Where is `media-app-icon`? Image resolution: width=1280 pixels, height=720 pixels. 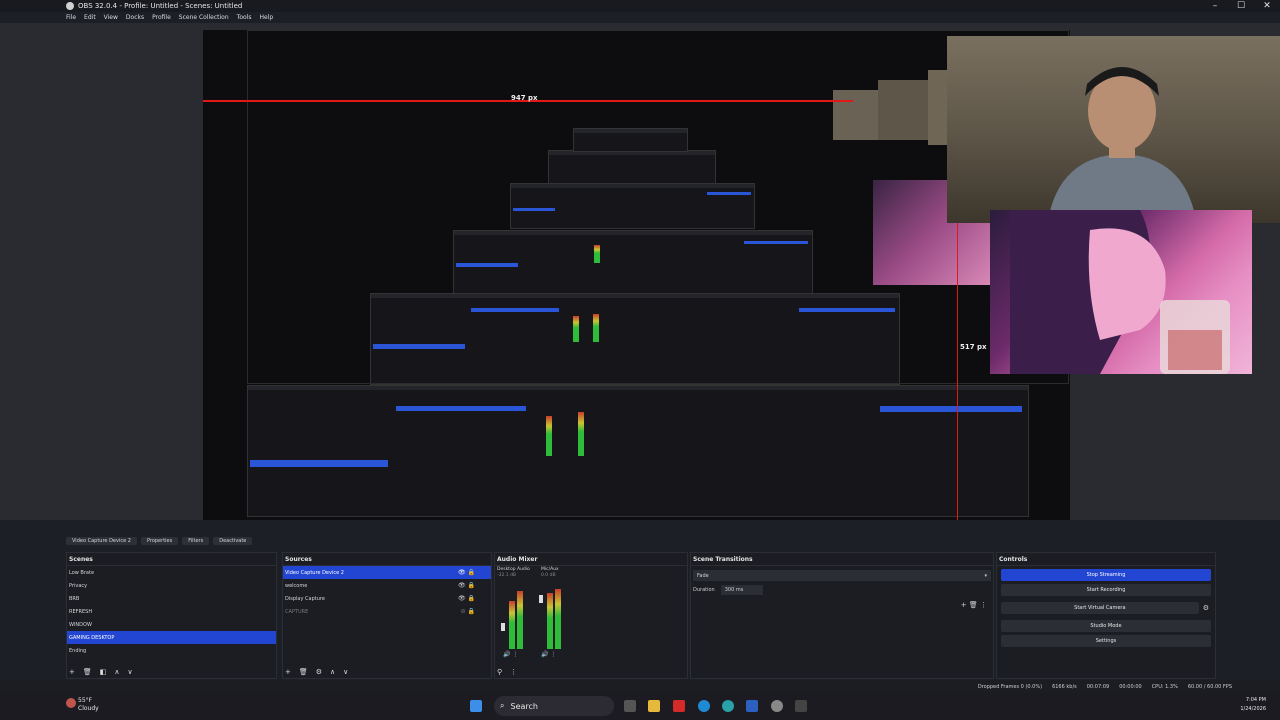 media-app-icon is located at coordinates (679, 706).